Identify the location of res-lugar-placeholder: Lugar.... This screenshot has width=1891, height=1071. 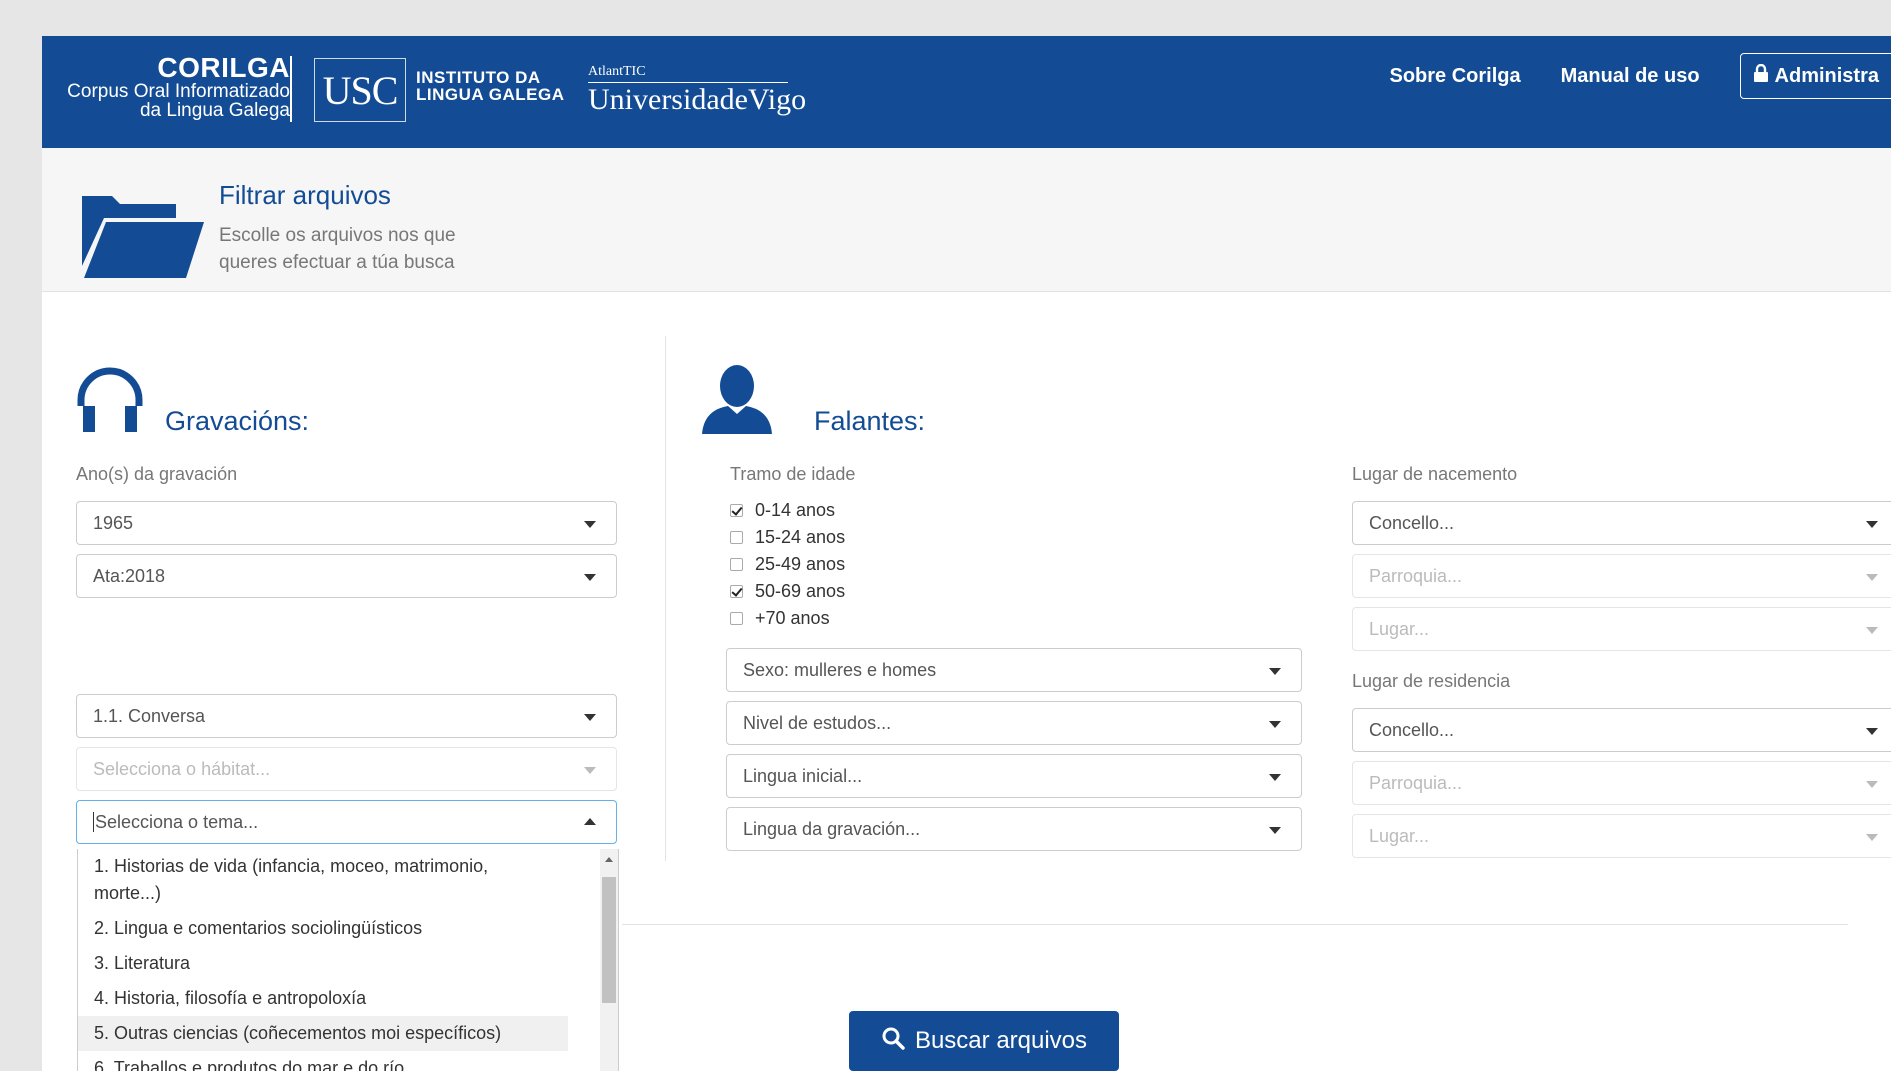
(1399, 835).